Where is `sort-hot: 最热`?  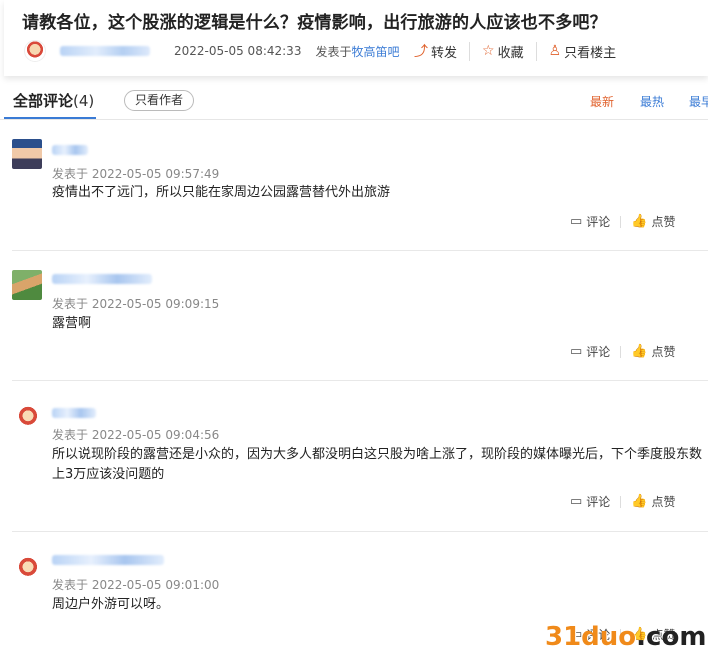
sort-hot: 最热 is located at coordinates (652, 101).